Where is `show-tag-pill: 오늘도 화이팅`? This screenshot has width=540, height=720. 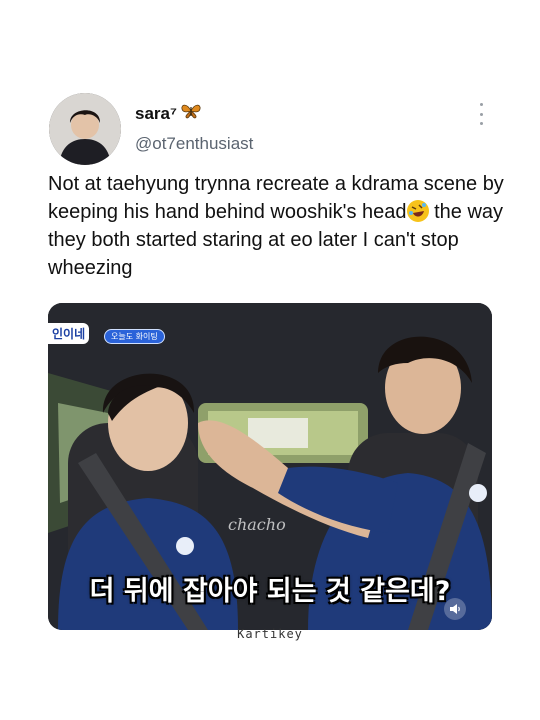 show-tag-pill: 오늘도 화이팅 is located at coordinates (134, 336).